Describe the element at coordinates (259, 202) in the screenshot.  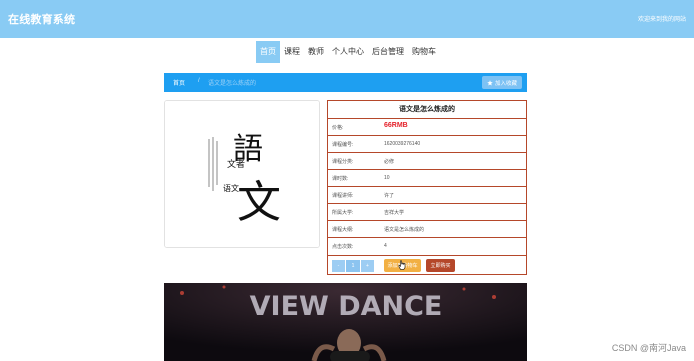
I see `calligraphy-char-wen: 文` at that location.